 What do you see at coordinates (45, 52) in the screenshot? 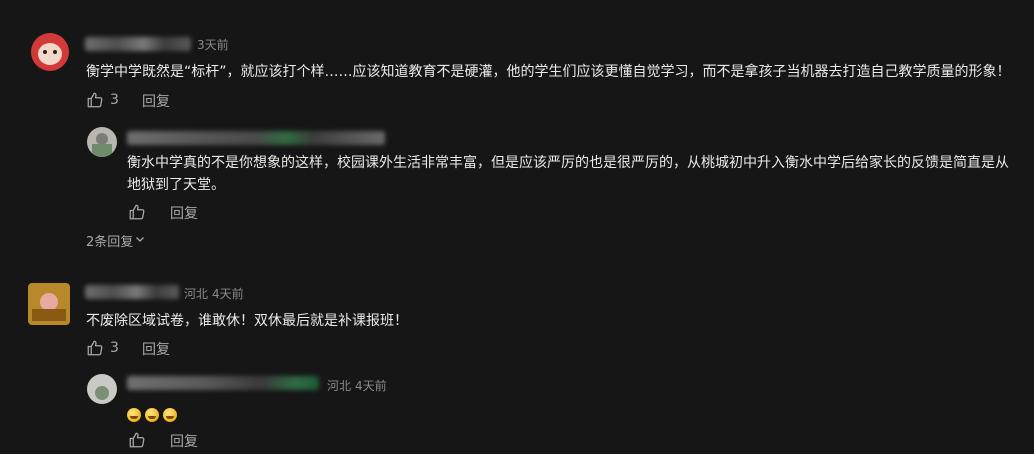
I see `avatar-eye-left` at bounding box center [45, 52].